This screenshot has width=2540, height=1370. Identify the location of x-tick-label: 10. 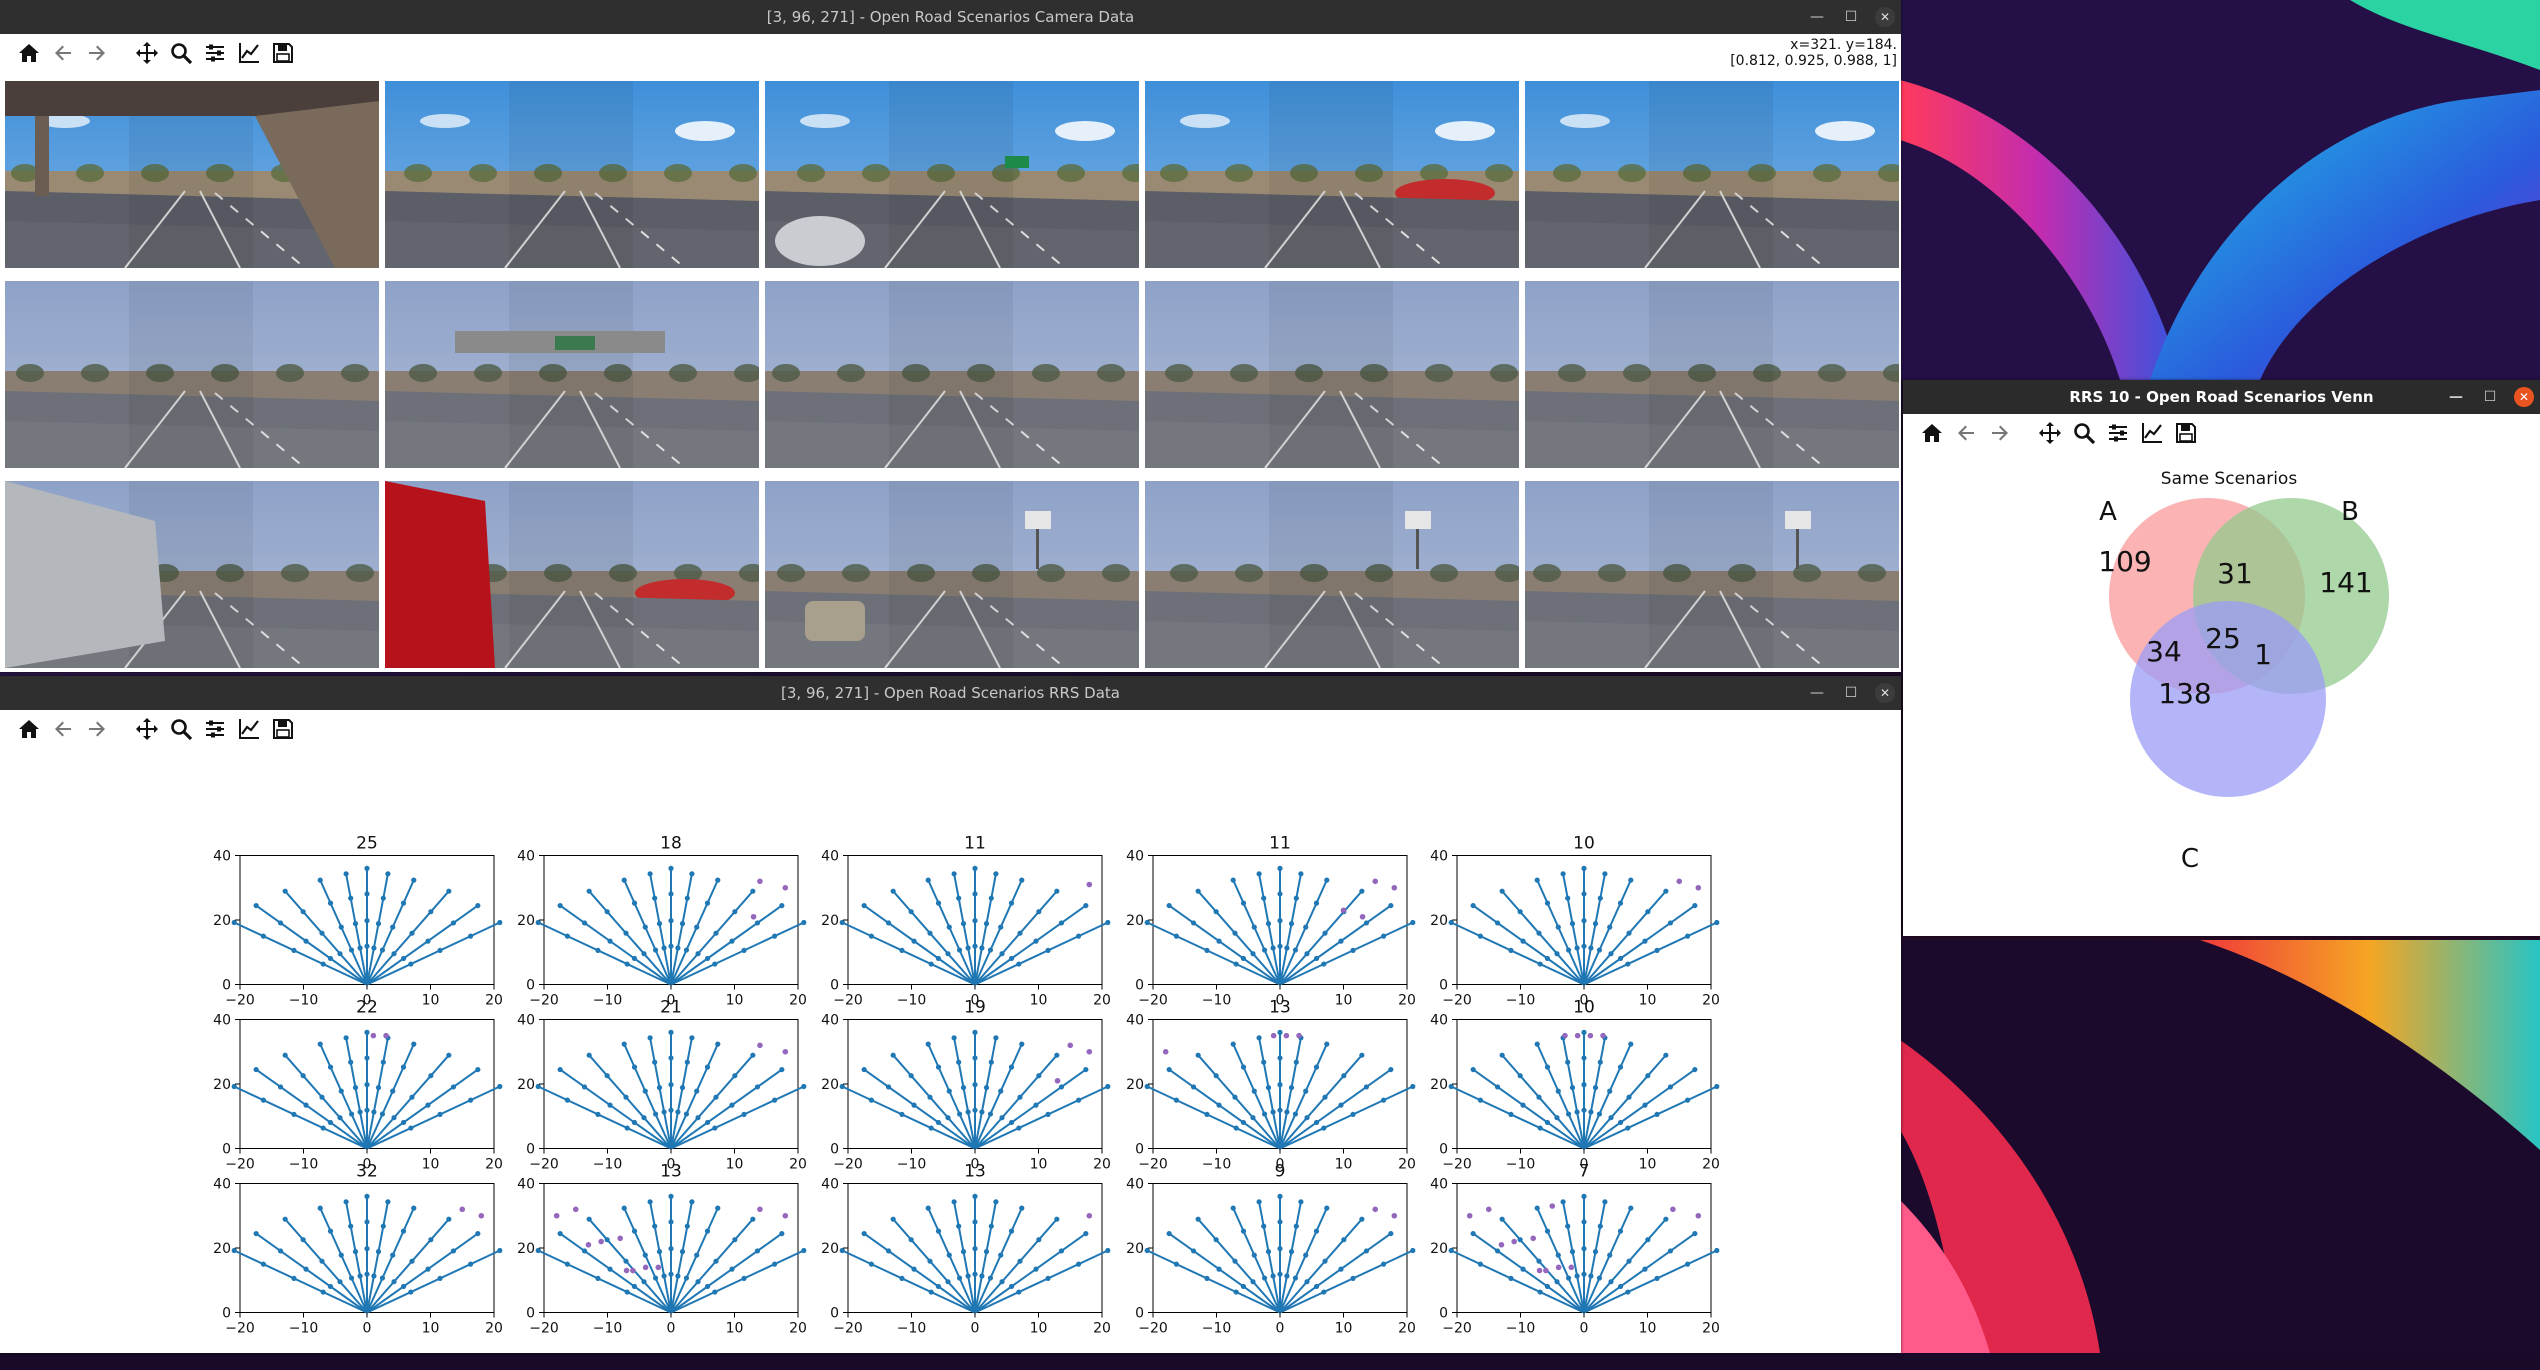
(735, 1001).